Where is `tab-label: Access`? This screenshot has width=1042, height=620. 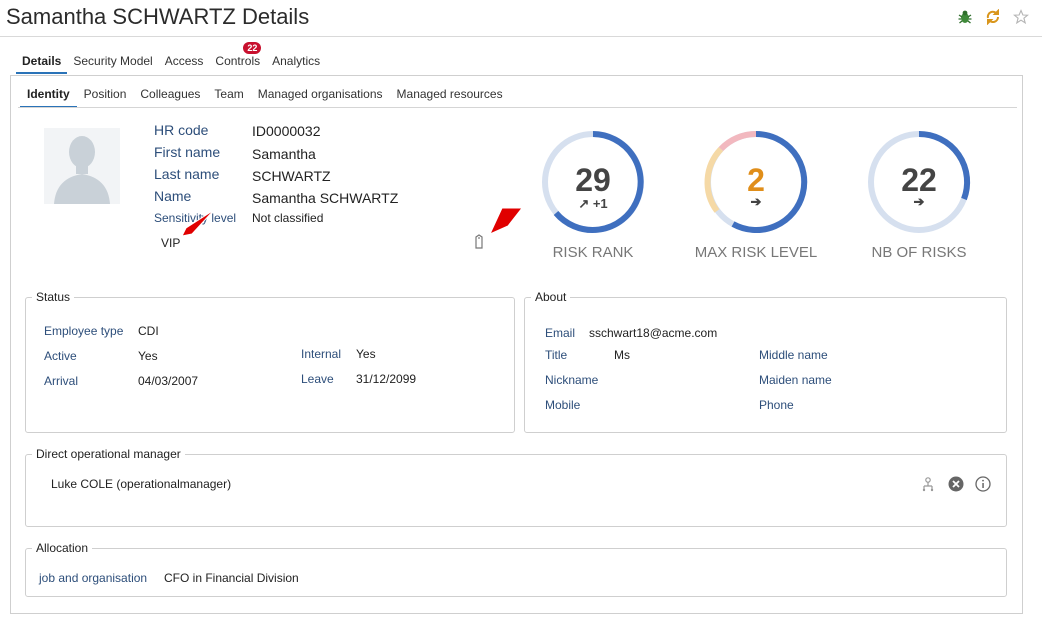 tab-label: Access is located at coordinates (184, 61).